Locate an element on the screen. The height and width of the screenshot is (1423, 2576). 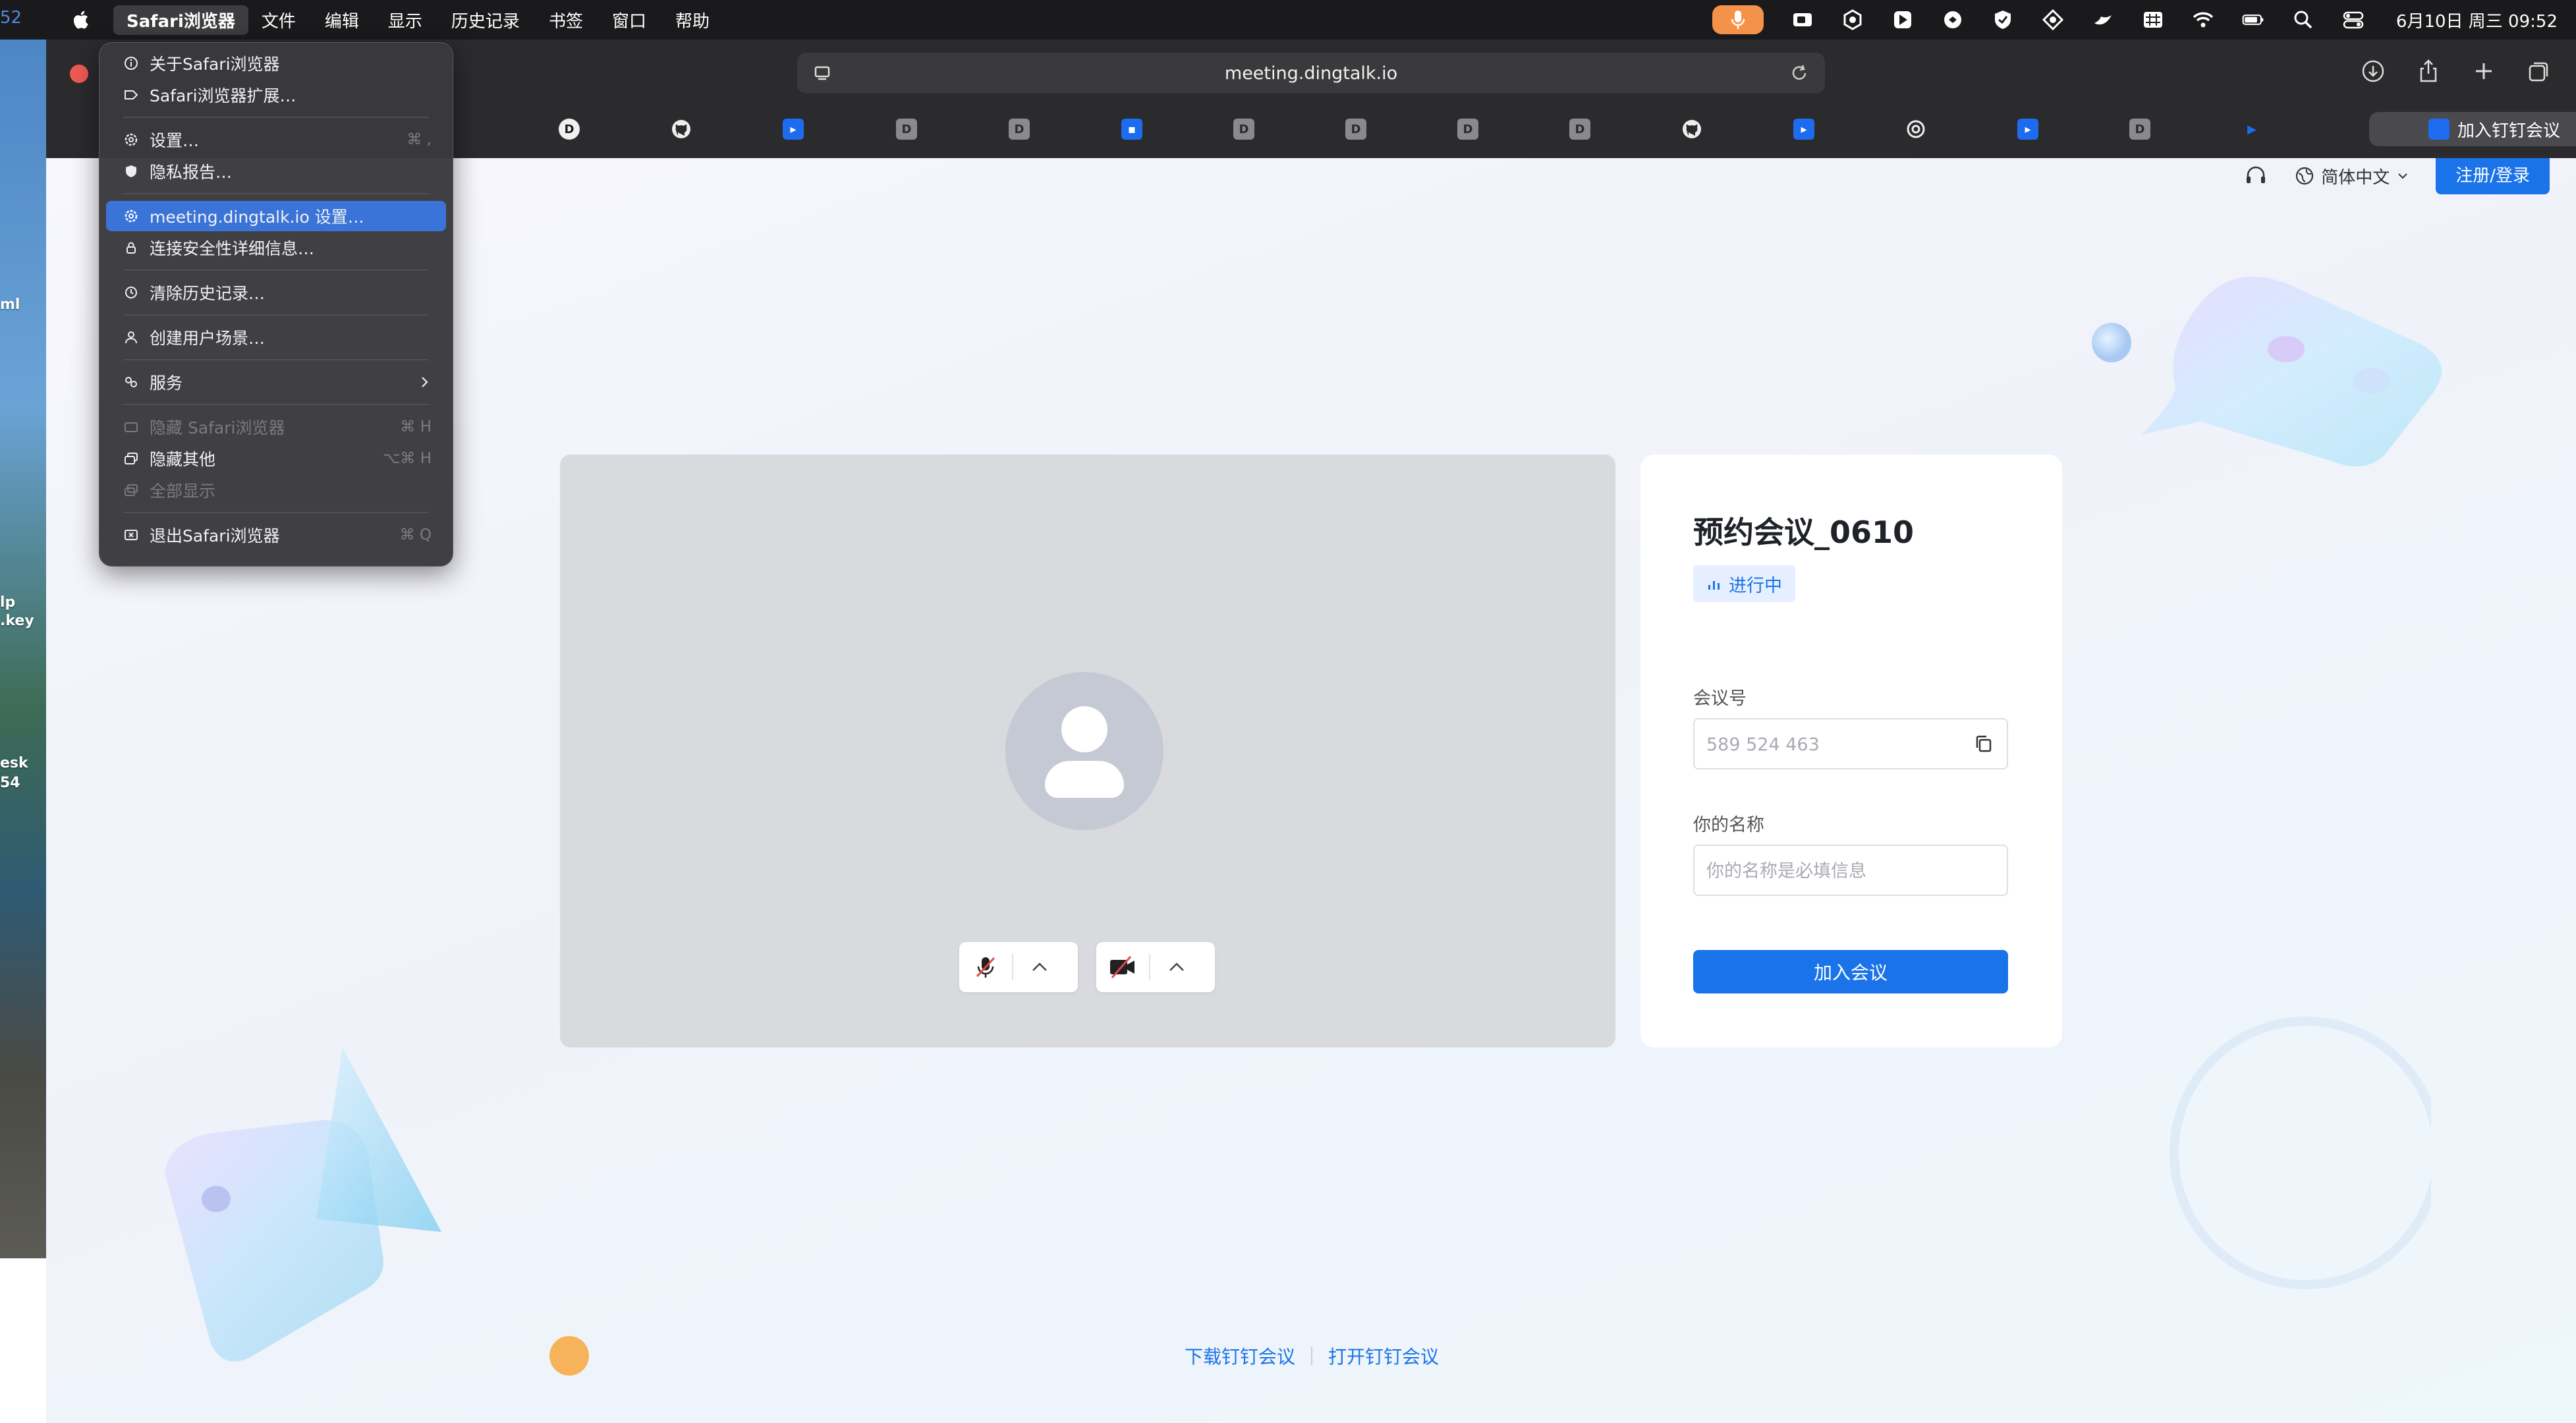
spotlight-search-icon is located at coordinates (2303, 20).